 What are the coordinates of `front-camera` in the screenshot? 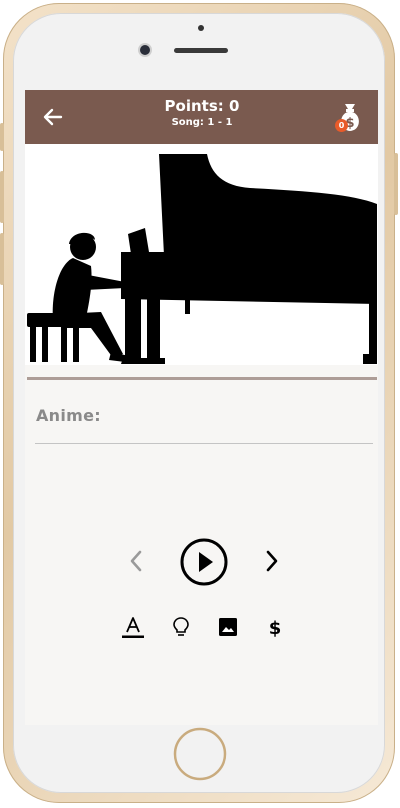 It's located at (145, 50).